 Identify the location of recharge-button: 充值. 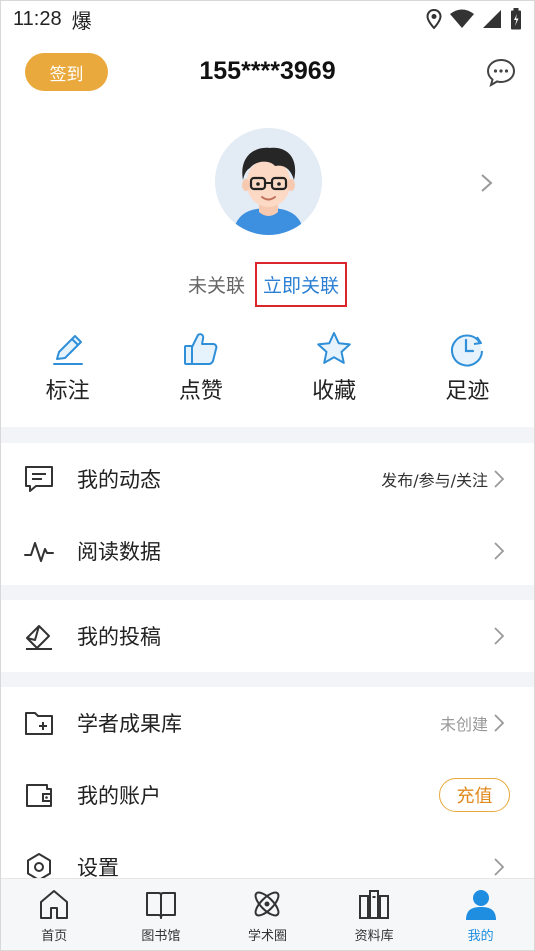
(474, 795).